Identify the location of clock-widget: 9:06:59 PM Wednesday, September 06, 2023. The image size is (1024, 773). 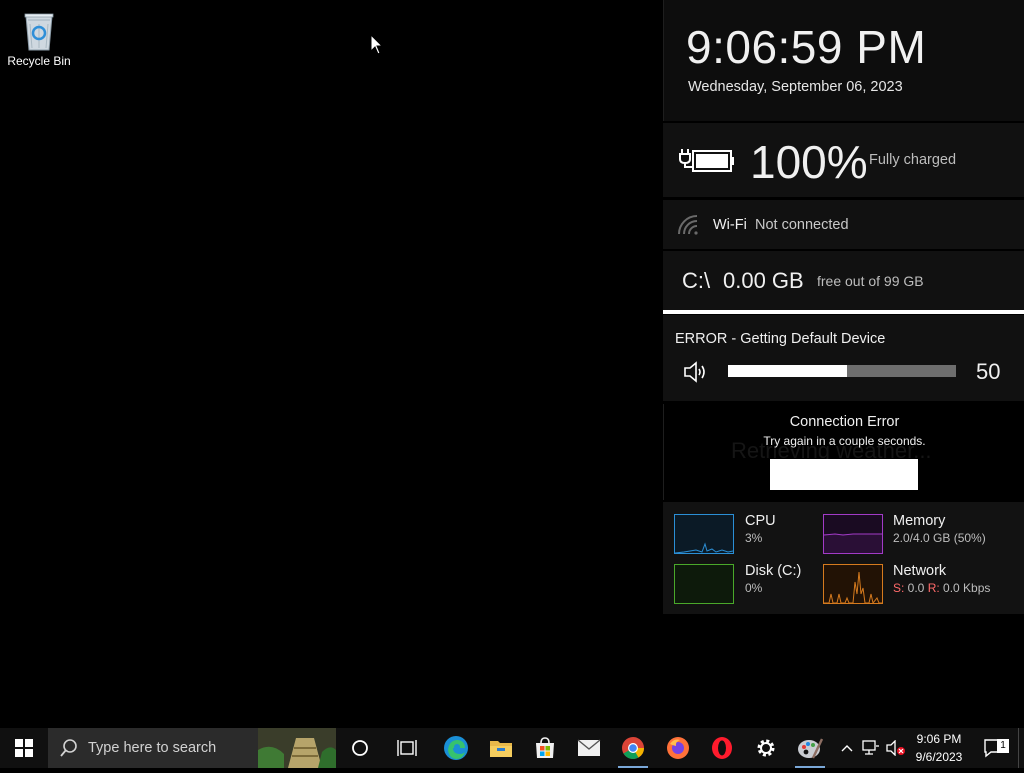
(843, 60).